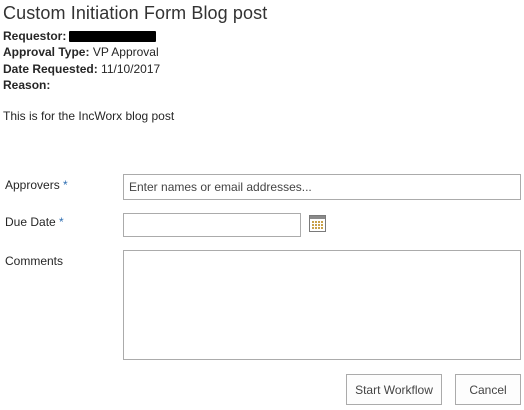 The image size is (524, 410). Describe the element at coordinates (488, 389) in the screenshot. I see `cancel-button: Cancel` at that location.